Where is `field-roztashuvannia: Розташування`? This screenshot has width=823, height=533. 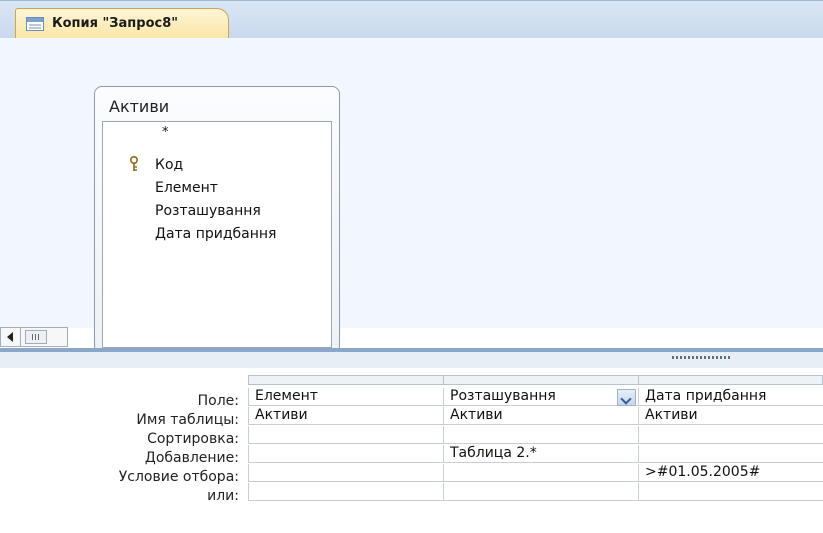 field-roztashuvannia: Розташування is located at coordinates (208, 211).